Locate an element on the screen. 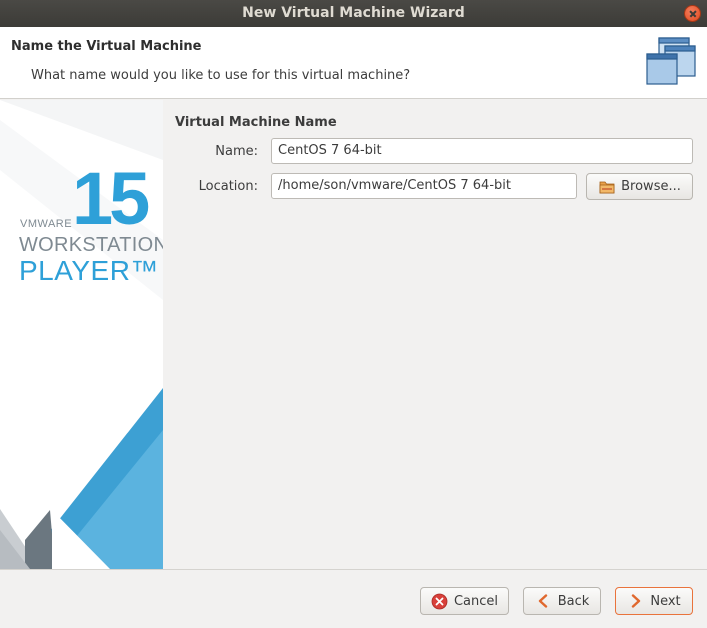 Image resolution: width=707 pixels, height=628 pixels. cancel-button: Cancel is located at coordinates (464, 601).